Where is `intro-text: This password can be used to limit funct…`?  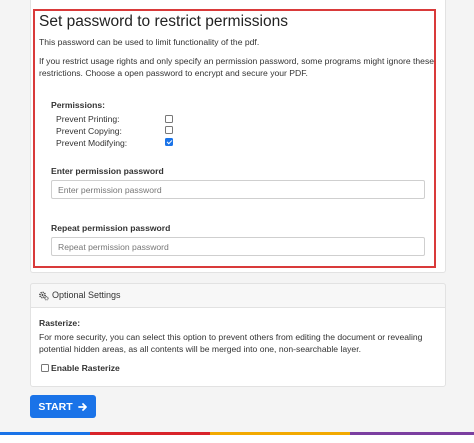
intro-text: This password can be used to limit funct… is located at coordinates (149, 42).